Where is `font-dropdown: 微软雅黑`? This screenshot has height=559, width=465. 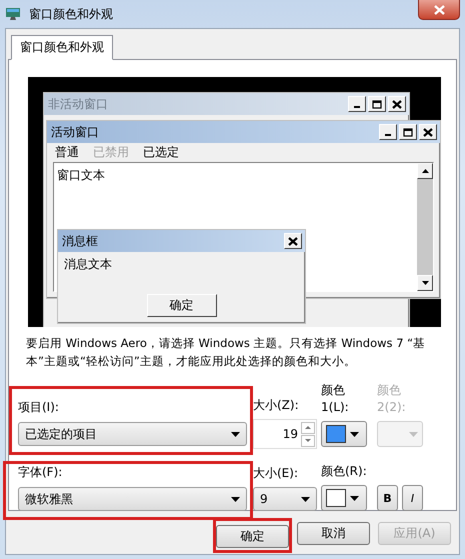 font-dropdown: 微软雅黑 is located at coordinates (132, 499).